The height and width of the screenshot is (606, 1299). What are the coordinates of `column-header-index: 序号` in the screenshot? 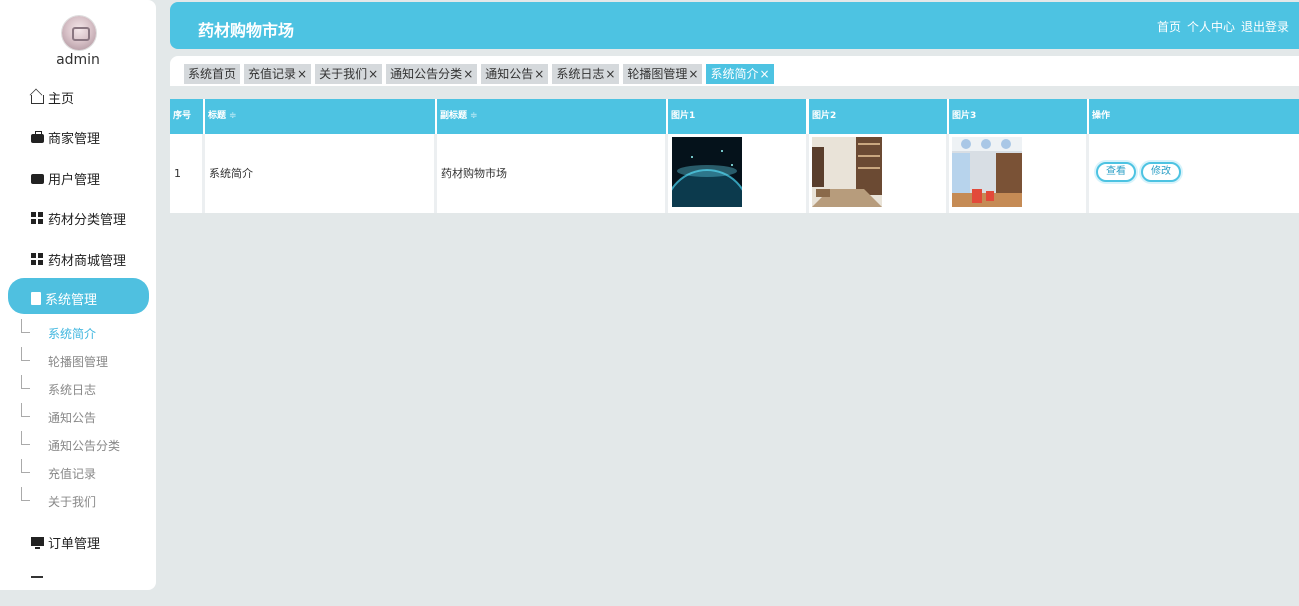 It's located at (186, 116).